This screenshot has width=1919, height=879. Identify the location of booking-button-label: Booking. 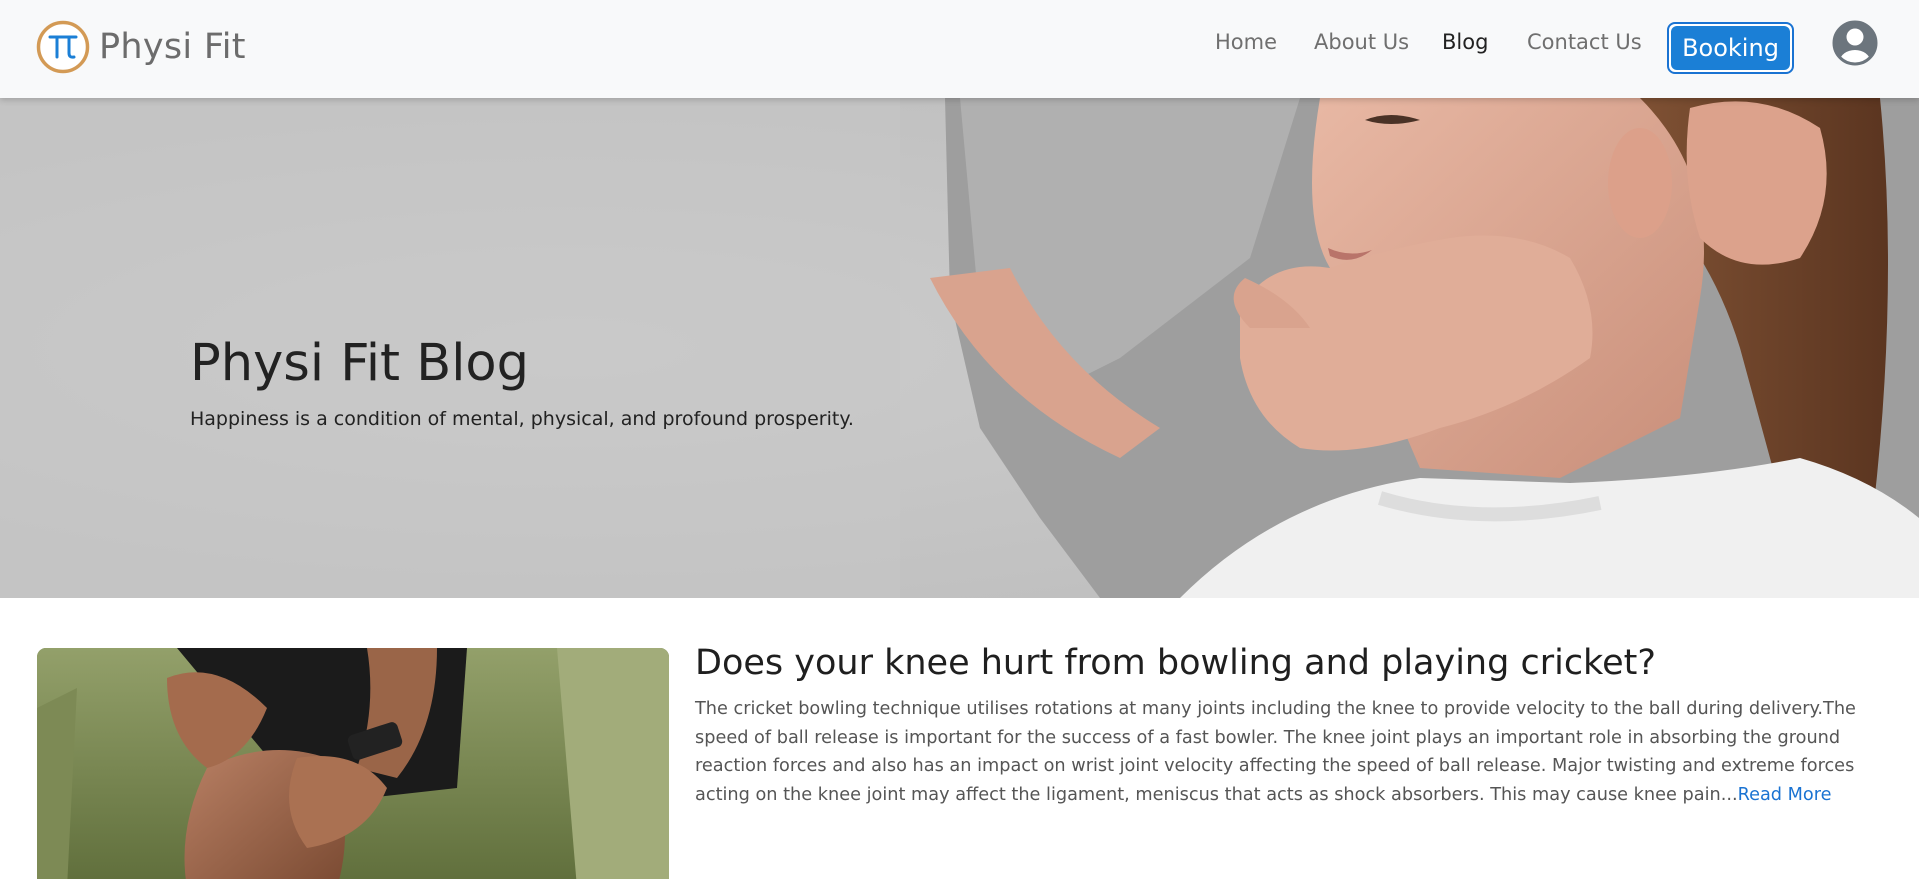
(1730, 48).